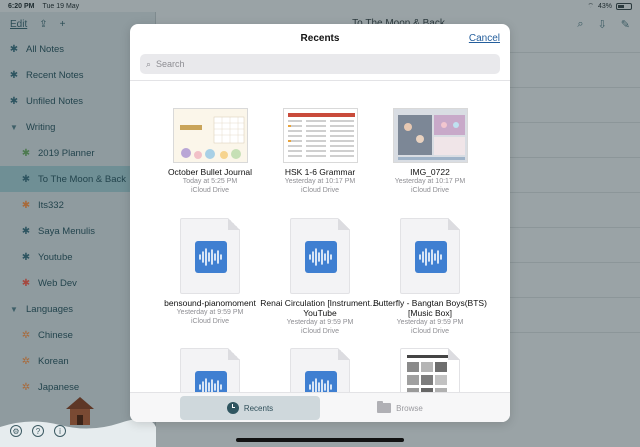  Describe the element at coordinates (63, 24) in the screenshot. I see `add-icon: +` at that location.